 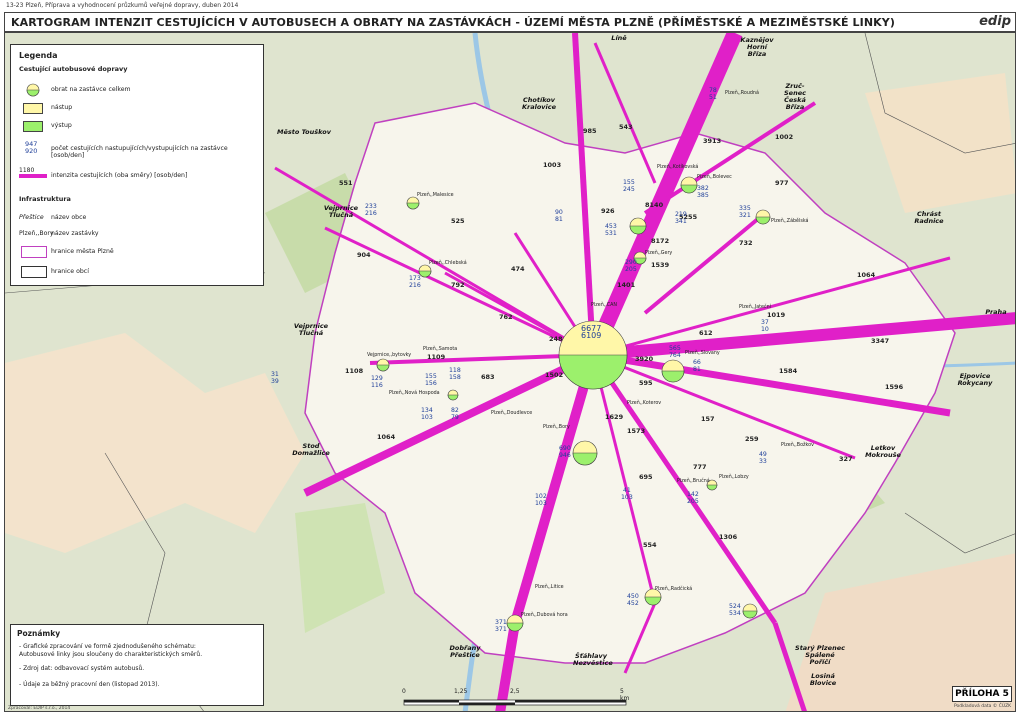 What do you see at coordinates (414, 393) in the screenshot?
I see `stop-label: Plzeň,,Nová Hospoda` at bounding box center [414, 393].